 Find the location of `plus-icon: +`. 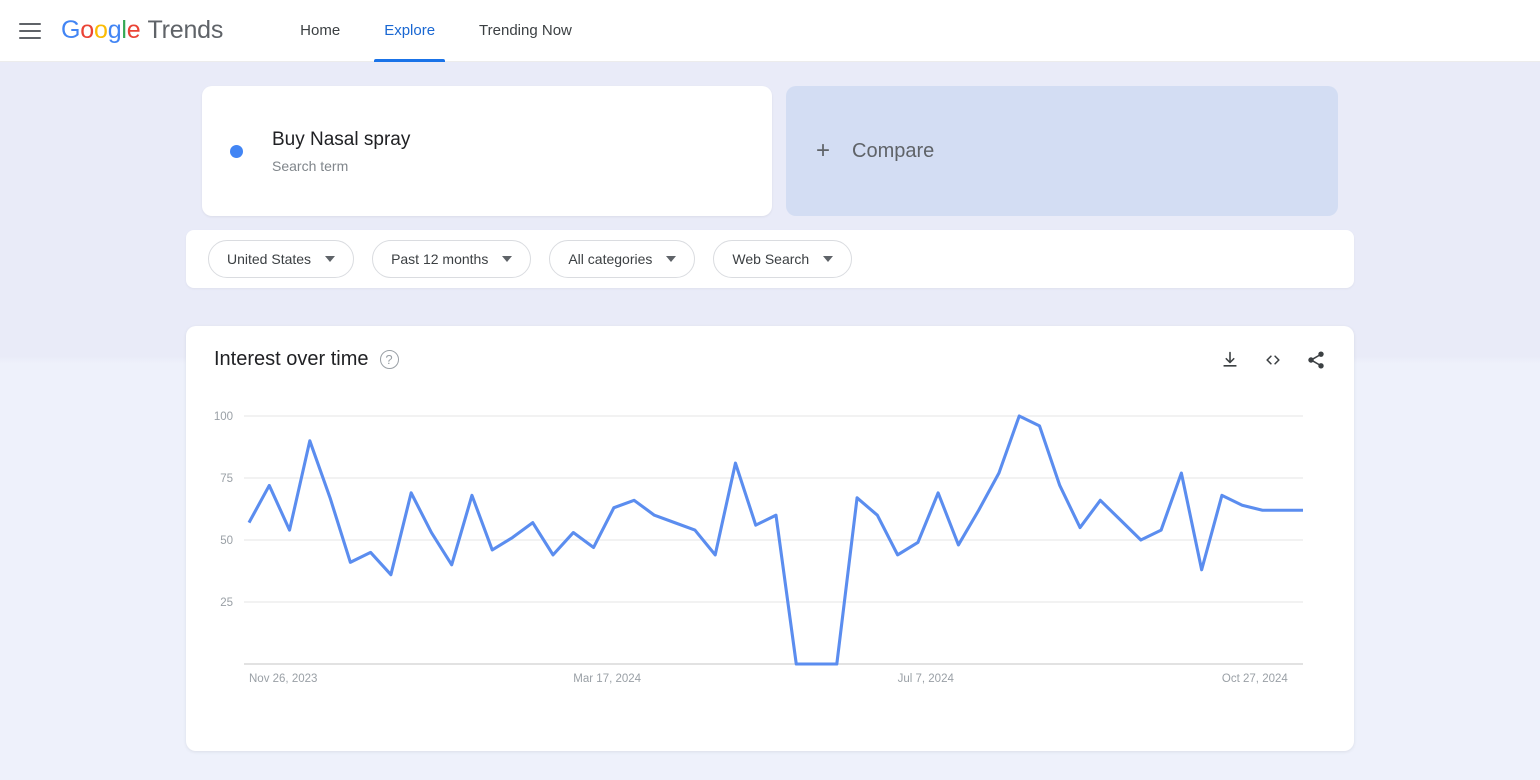

plus-icon: + is located at coordinates (823, 150).